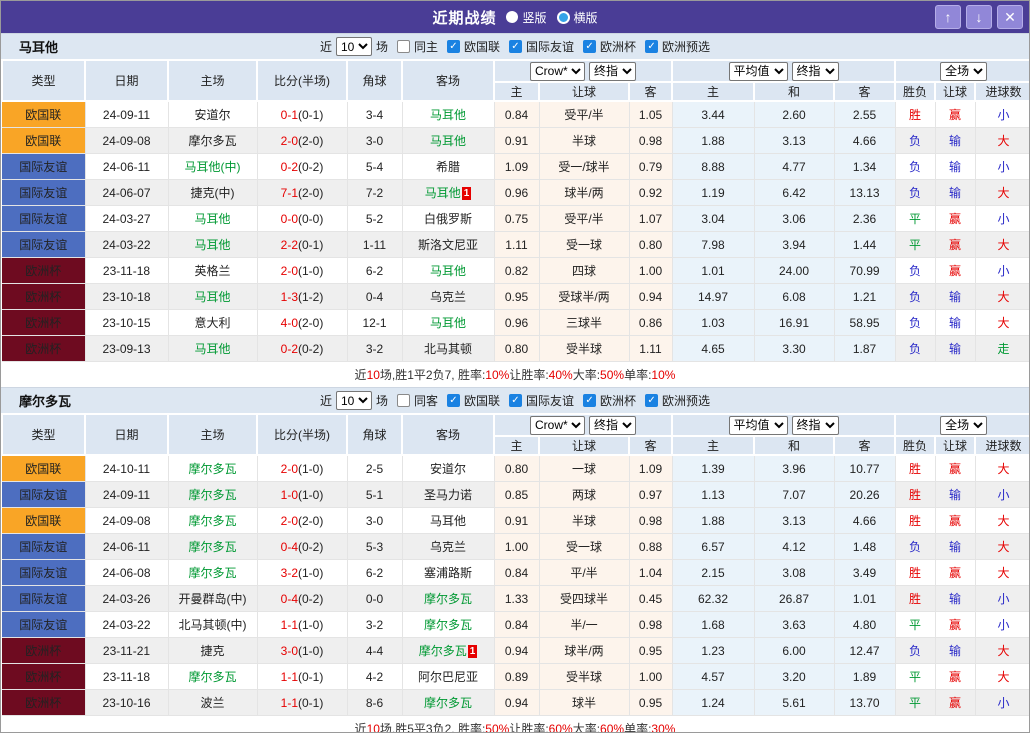 The height and width of the screenshot is (733, 1030). Describe the element at coordinates (311, 650) in the screenshot. I see `halftime-score: (1-0)` at that location.